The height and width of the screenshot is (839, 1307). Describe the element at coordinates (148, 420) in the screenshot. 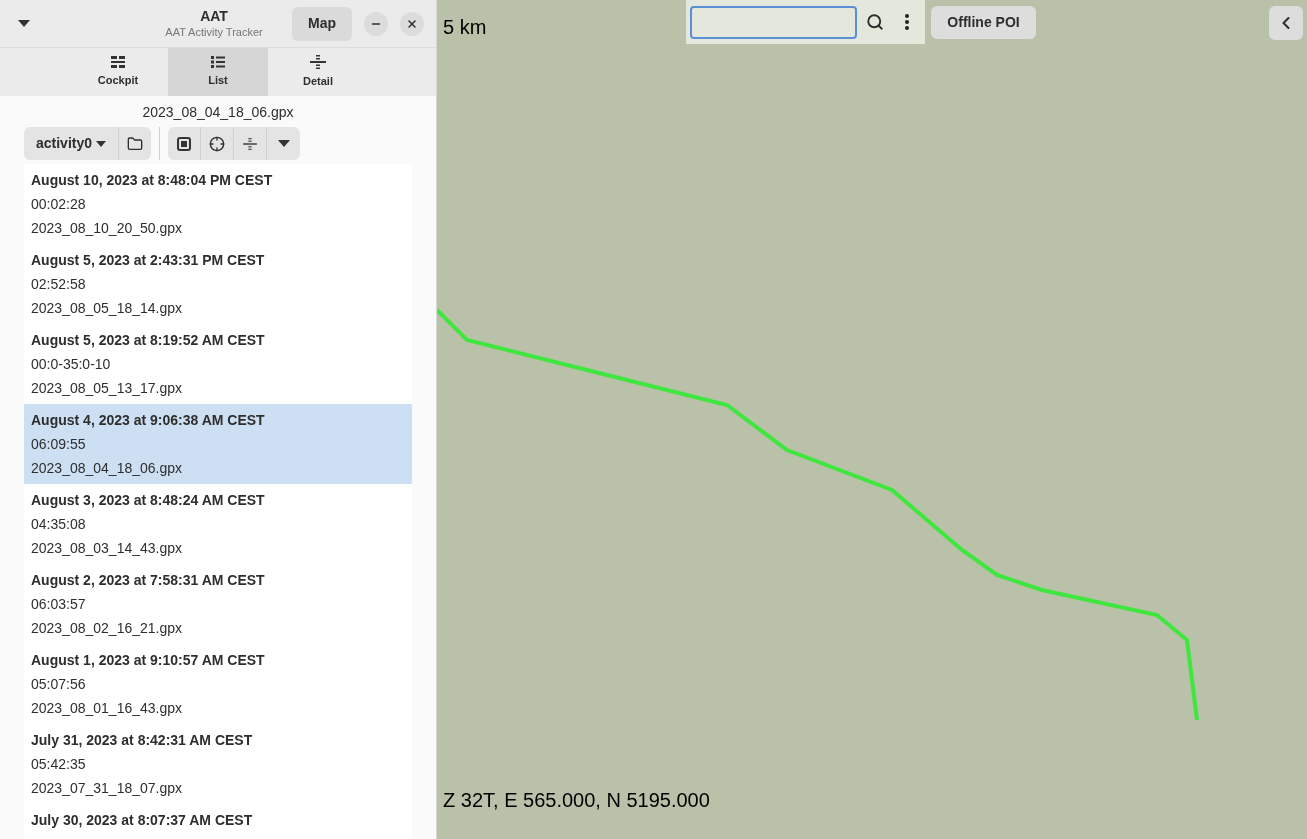

I see `activity-date: August 4, 2023 at 9:06:38 AM CEST` at that location.